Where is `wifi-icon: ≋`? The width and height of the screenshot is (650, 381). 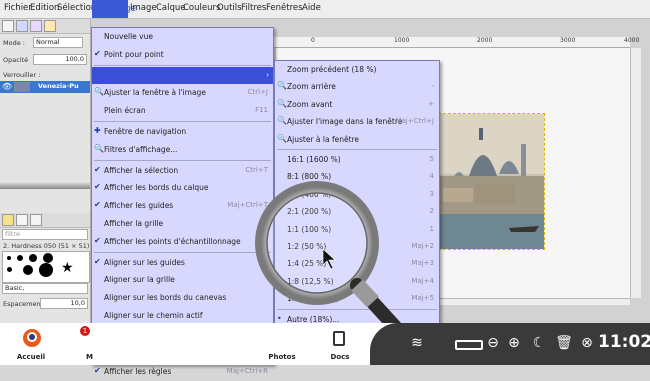
wifi-icon: ≋ is located at coordinates (417, 343).